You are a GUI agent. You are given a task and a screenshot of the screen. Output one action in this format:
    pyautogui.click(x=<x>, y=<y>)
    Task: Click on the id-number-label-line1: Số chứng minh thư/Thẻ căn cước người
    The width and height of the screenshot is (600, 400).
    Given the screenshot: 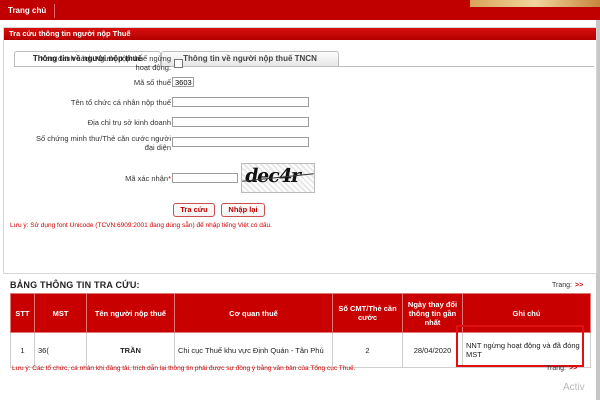 What is the action you would take?
    pyautogui.click(x=103, y=138)
    